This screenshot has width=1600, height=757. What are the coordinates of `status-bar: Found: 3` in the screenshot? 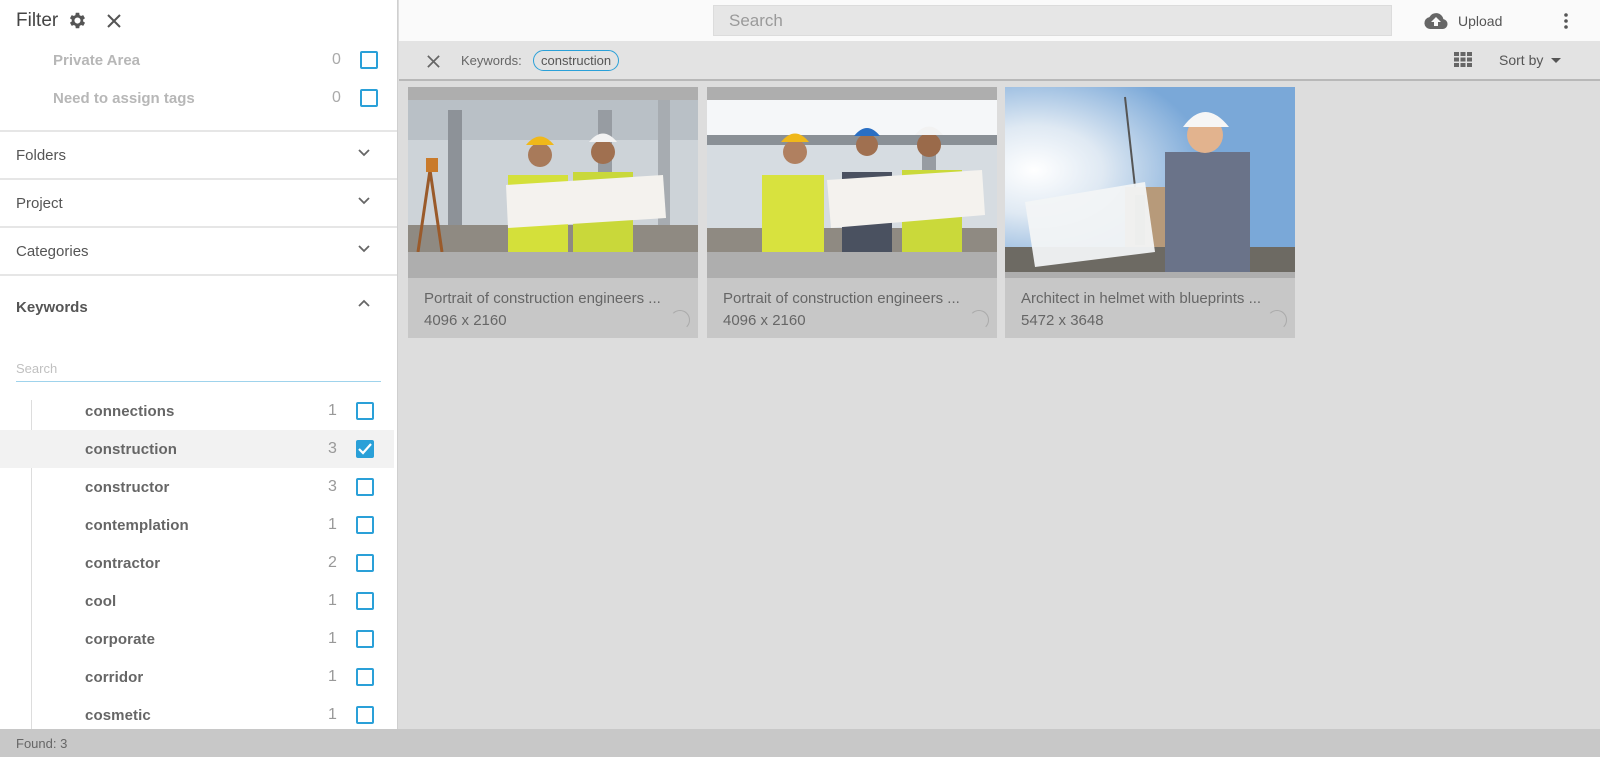 It's located at (800, 743).